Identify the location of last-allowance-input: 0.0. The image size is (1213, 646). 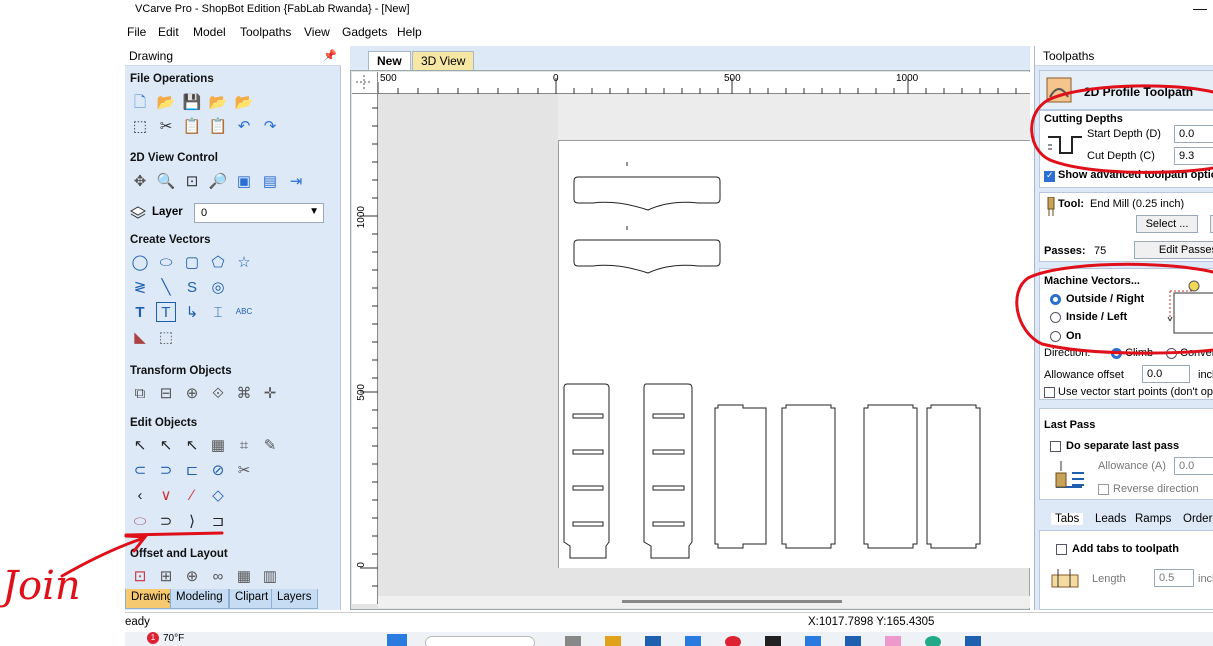
(1193, 466).